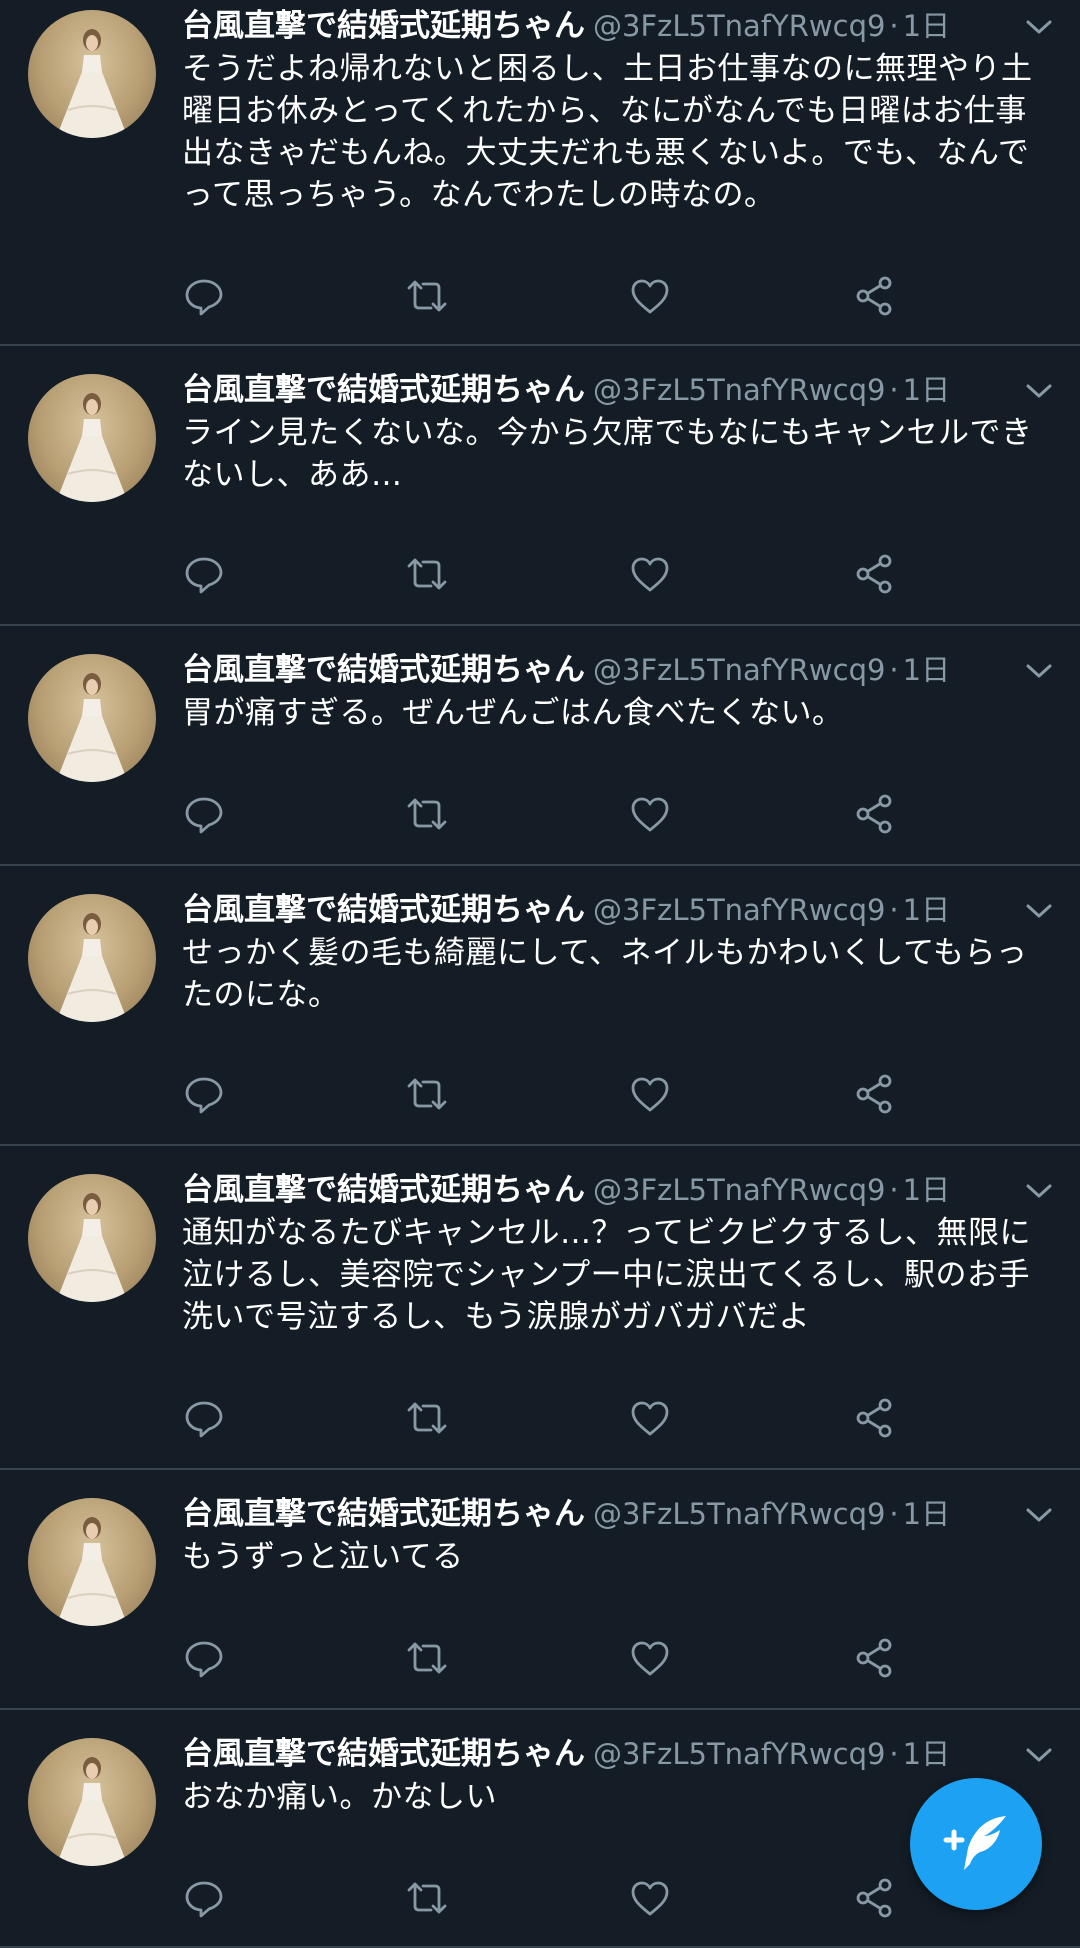 This screenshot has height=1948, width=1080. What do you see at coordinates (605, 974) in the screenshot?
I see `tweet-text: せっかく髪の毛も綺麗にして、ネイルもかわいくしてもらったのにな。` at bounding box center [605, 974].